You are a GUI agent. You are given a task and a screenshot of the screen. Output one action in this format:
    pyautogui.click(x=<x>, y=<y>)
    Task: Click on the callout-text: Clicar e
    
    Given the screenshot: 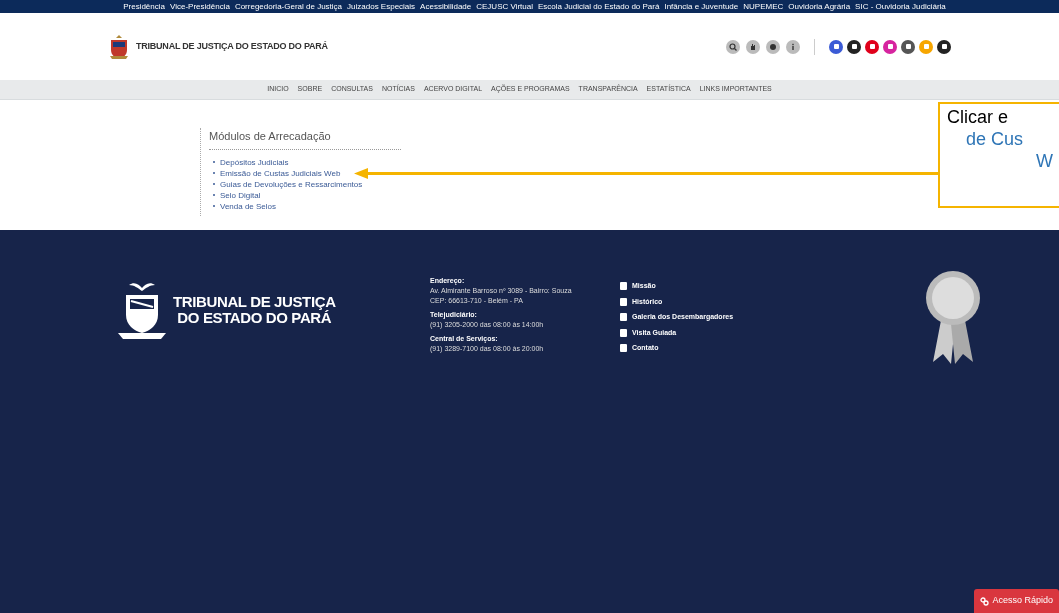 What is the action you would take?
    pyautogui.click(x=977, y=117)
    